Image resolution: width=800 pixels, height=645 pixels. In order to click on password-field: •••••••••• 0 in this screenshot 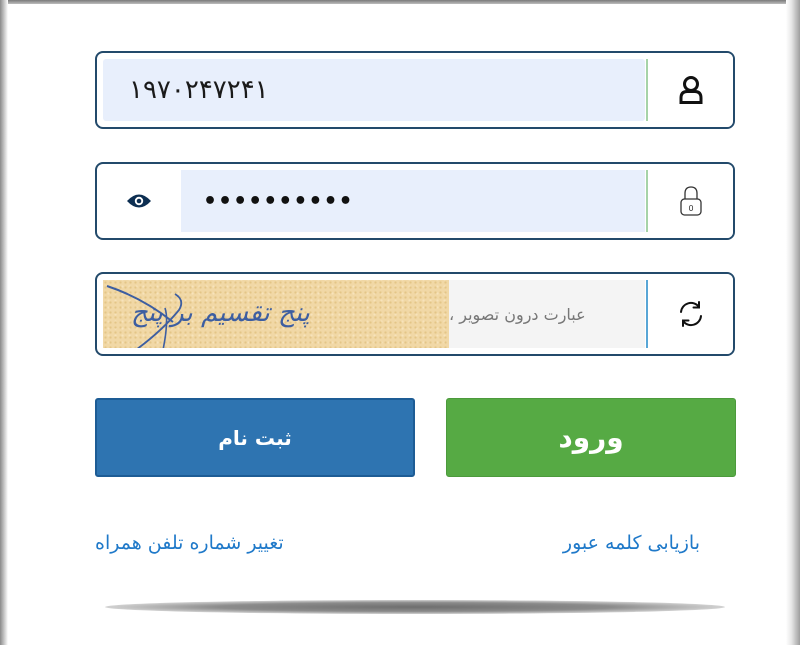, I will do `click(415, 201)`.